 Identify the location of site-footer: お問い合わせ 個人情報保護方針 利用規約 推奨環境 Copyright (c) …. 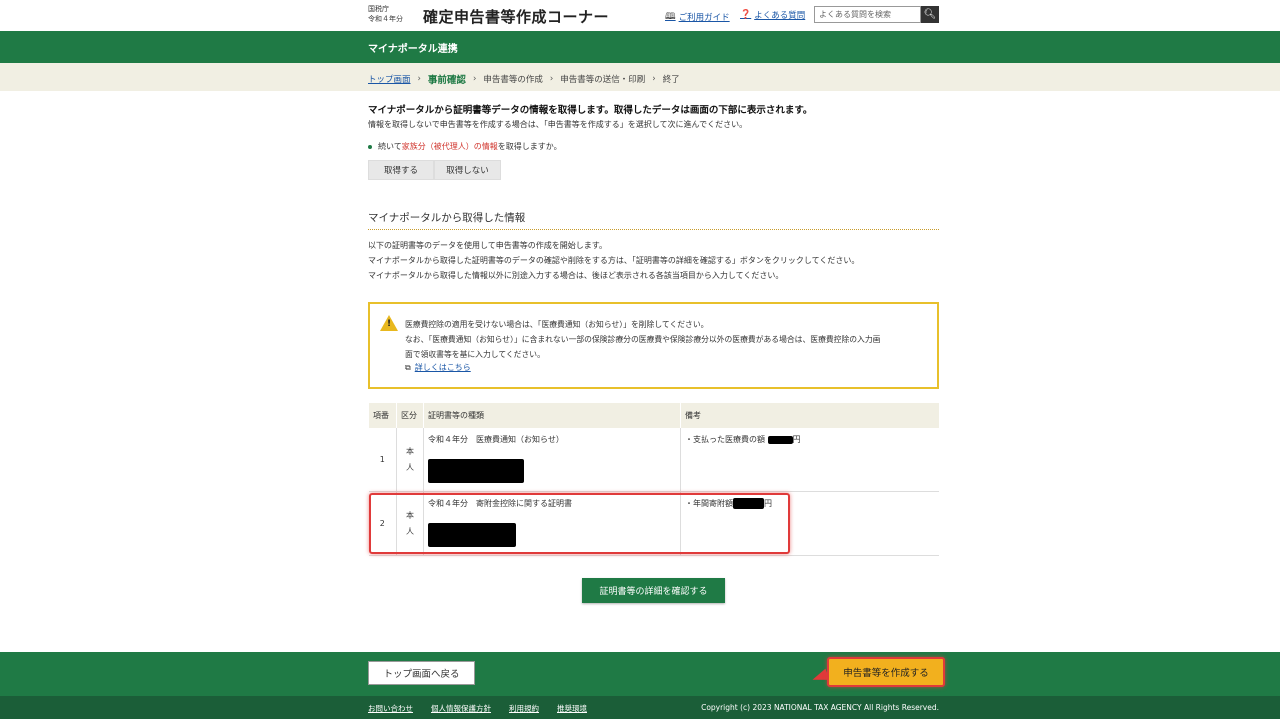
(640, 707).